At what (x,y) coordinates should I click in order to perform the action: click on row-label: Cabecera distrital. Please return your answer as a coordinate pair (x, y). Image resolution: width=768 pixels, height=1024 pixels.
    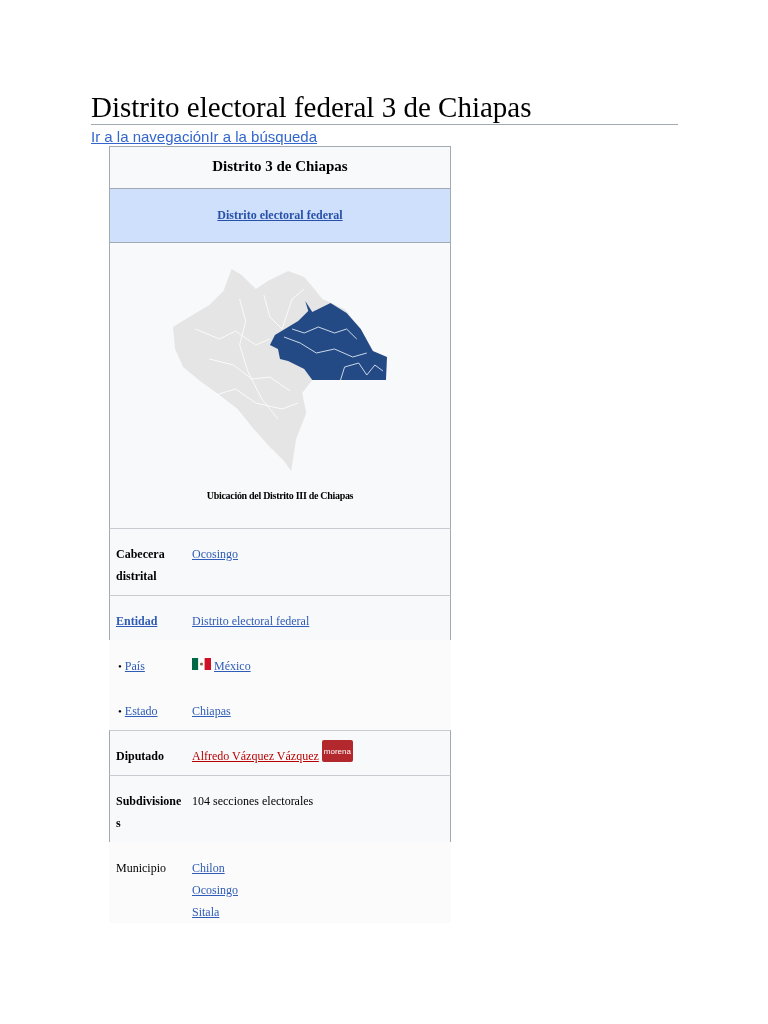
    Looking at the image, I should click on (141, 565).